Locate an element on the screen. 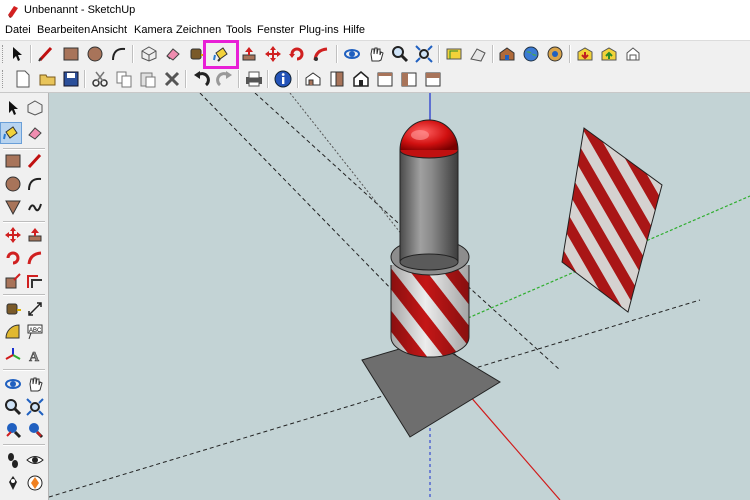  paint-bucket-tool-icon is located at coordinates (11, 133).